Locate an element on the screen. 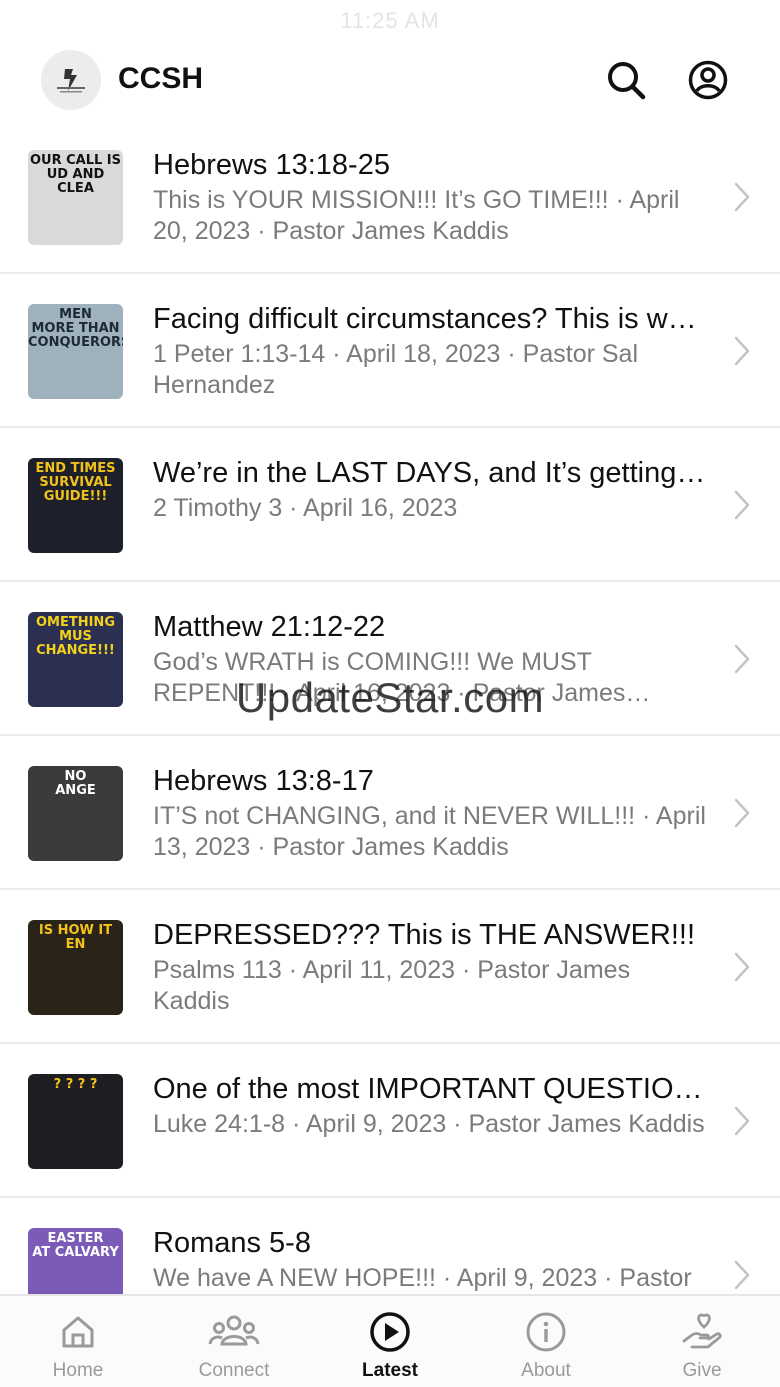  tab-home: Home is located at coordinates (78, 1341).